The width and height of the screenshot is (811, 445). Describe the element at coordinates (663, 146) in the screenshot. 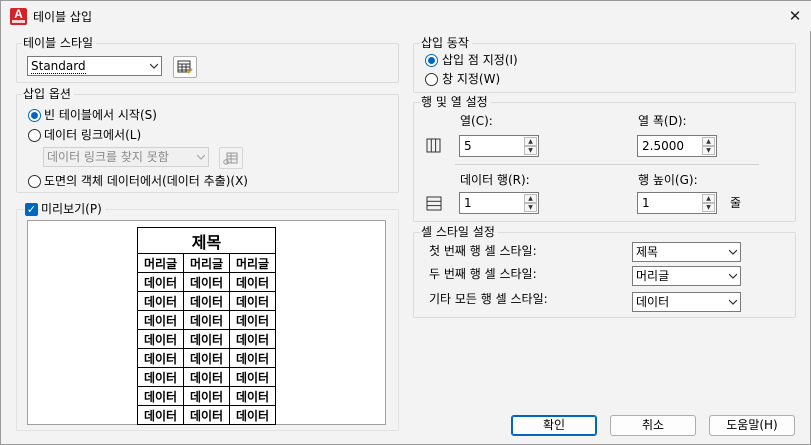

I see `column-width-value: 2.5000` at that location.